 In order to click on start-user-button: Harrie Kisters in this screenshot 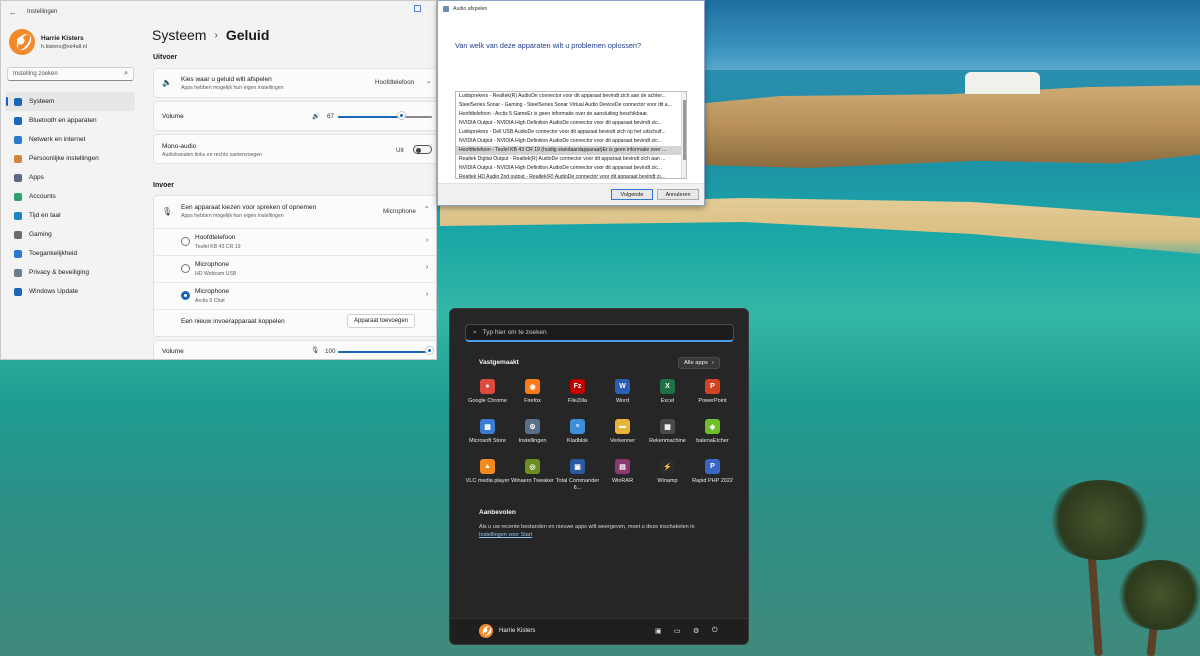, I will do `click(507, 631)`.